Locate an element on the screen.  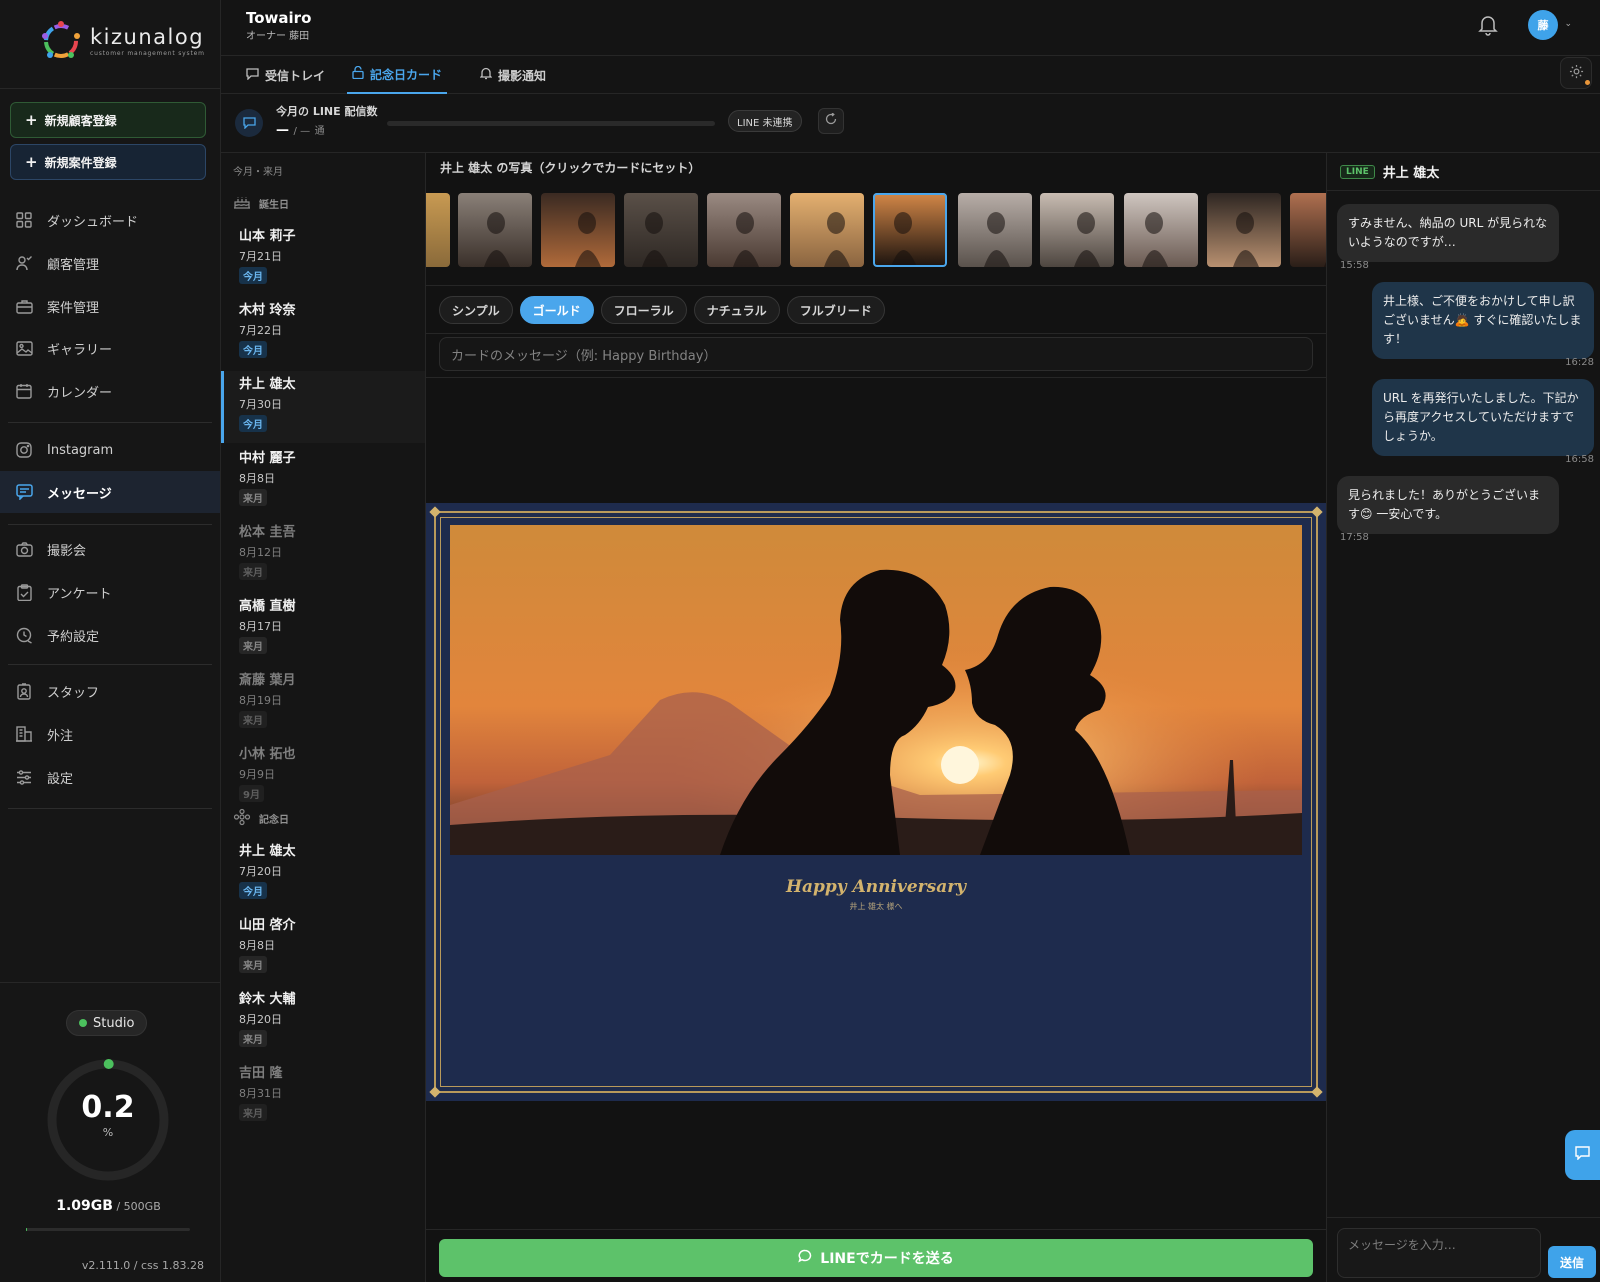
avatar: 藤 is located at coordinates (1543, 25).